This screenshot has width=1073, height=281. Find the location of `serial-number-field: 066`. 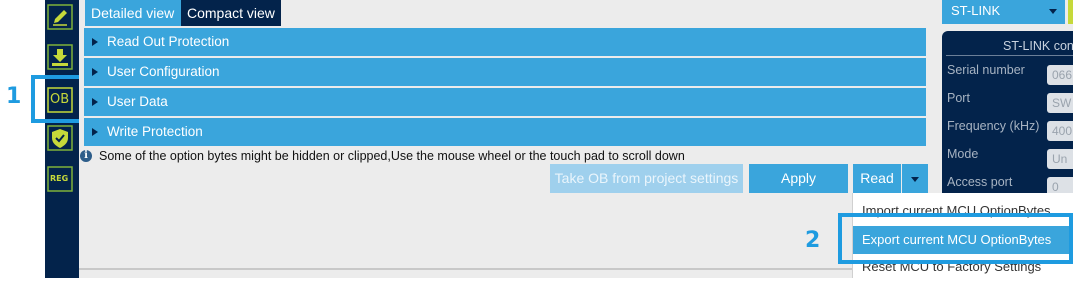

serial-number-field: 066 is located at coordinates (1060, 75).